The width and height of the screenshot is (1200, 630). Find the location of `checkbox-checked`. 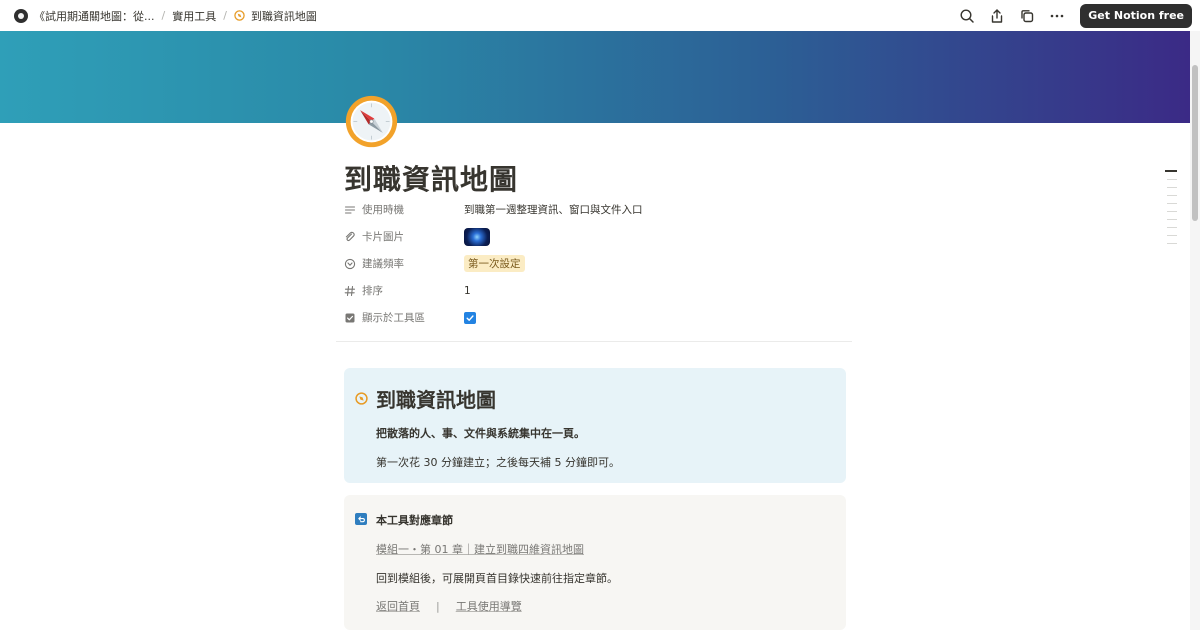

checkbox-checked is located at coordinates (470, 317).